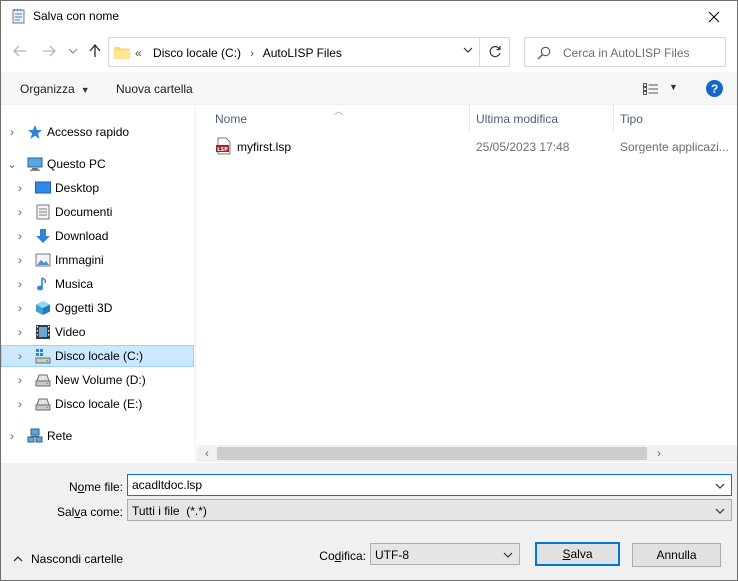 This screenshot has width=738, height=581. I want to click on savetype-label: Salva come:, so click(89, 512).